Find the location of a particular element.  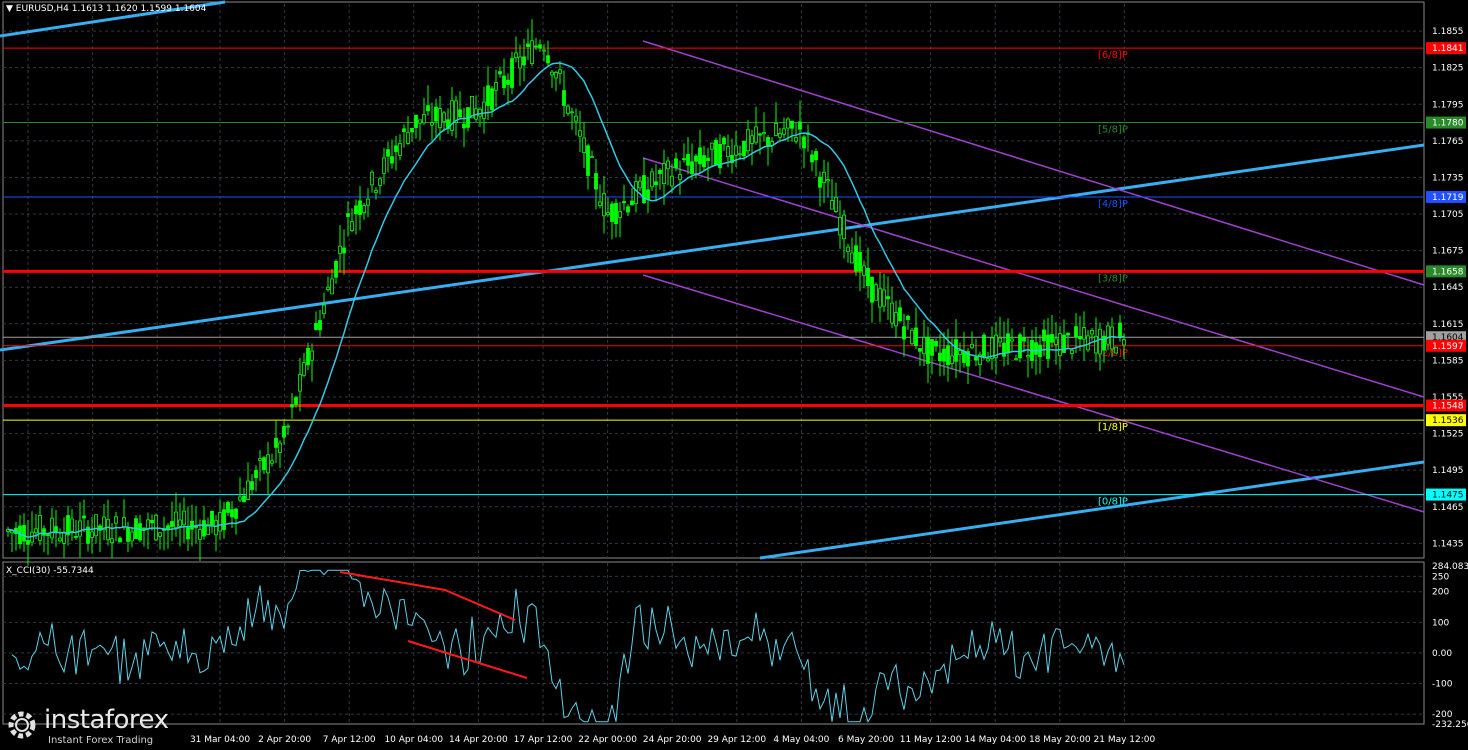

level-price-label: 1.1780 is located at coordinates (1448, 124).